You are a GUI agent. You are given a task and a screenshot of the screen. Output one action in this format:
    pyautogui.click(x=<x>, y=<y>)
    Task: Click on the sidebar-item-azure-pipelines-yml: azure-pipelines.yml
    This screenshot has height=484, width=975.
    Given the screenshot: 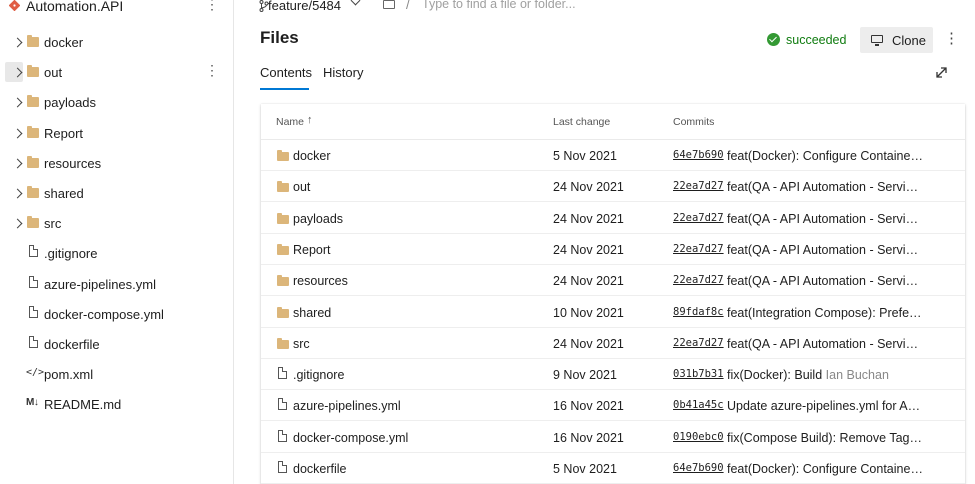 What is the action you would take?
    pyautogui.click(x=117, y=285)
    